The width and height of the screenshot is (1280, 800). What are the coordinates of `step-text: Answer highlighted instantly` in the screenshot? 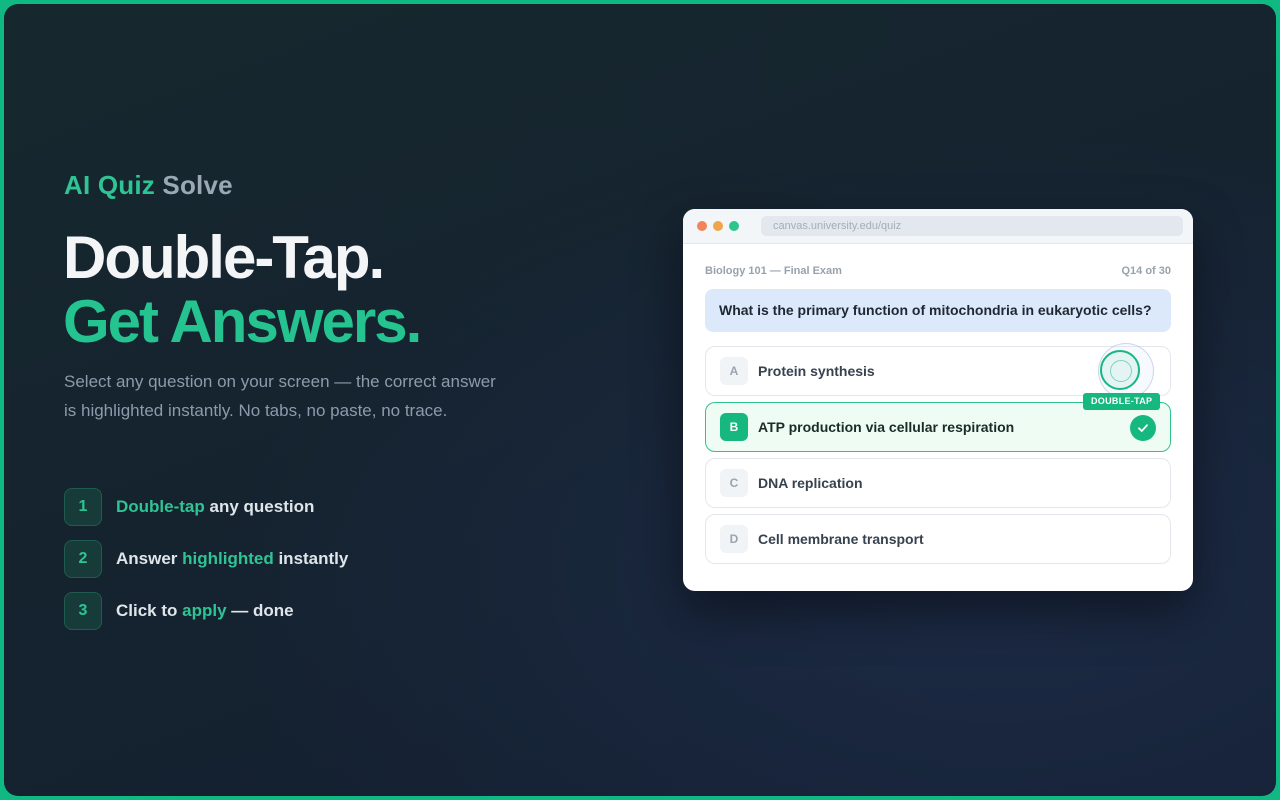 It's located at (232, 559).